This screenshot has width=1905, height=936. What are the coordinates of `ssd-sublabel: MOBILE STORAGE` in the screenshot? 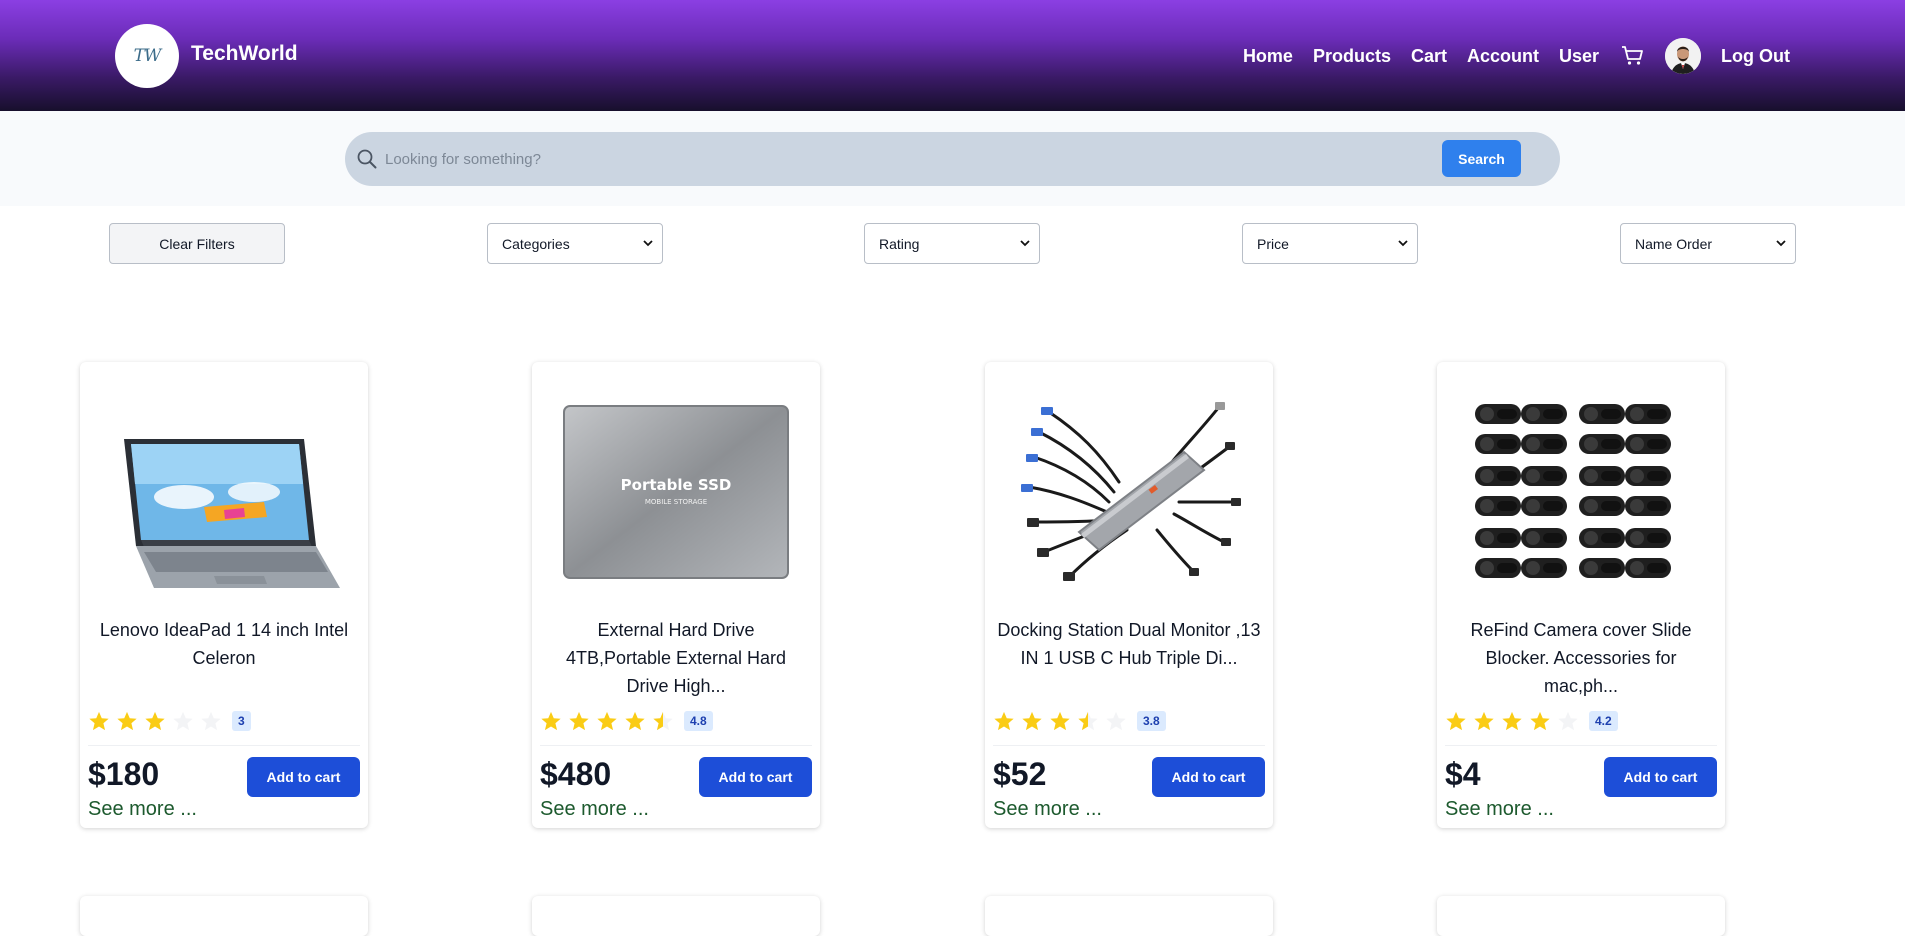 It's located at (676, 502).